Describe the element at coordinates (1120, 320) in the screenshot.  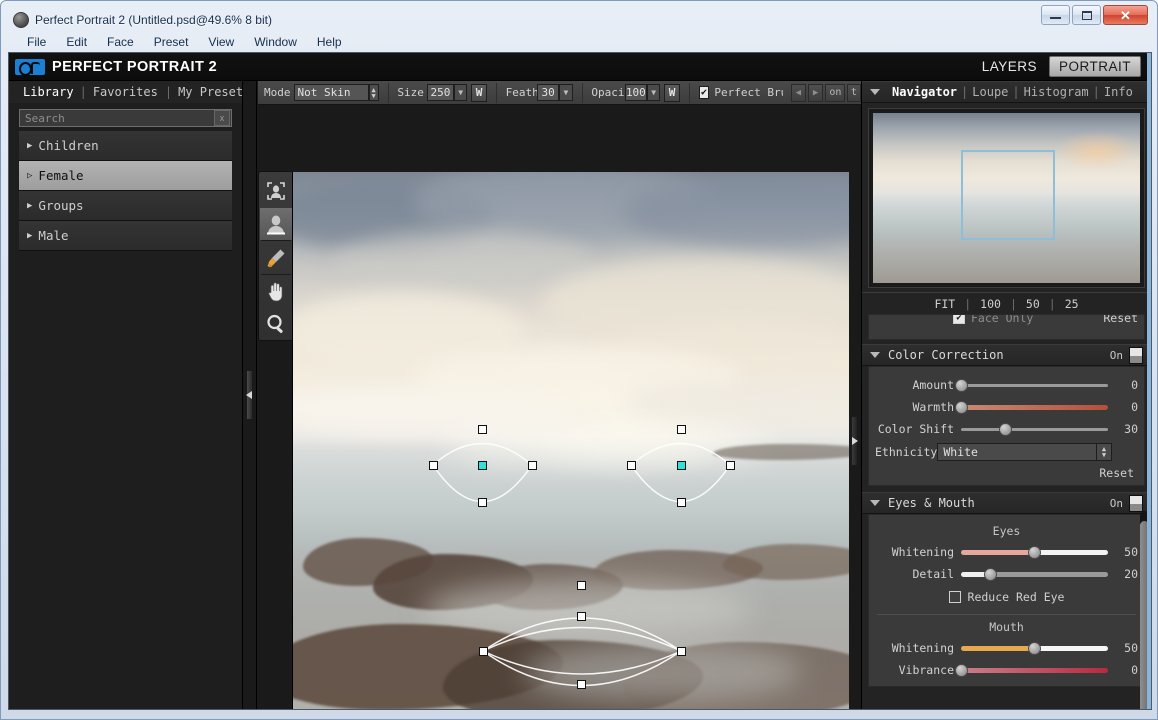
I see `reset-link: Reset` at that location.